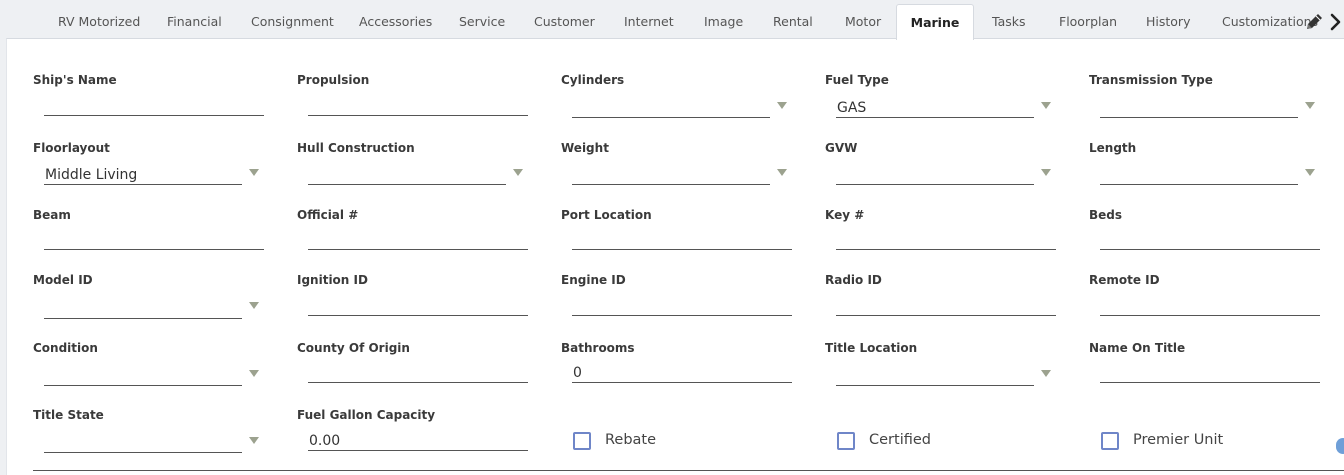 Image resolution: width=1344 pixels, height=475 pixels. I want to click on beds-input, so click(1210, 239).